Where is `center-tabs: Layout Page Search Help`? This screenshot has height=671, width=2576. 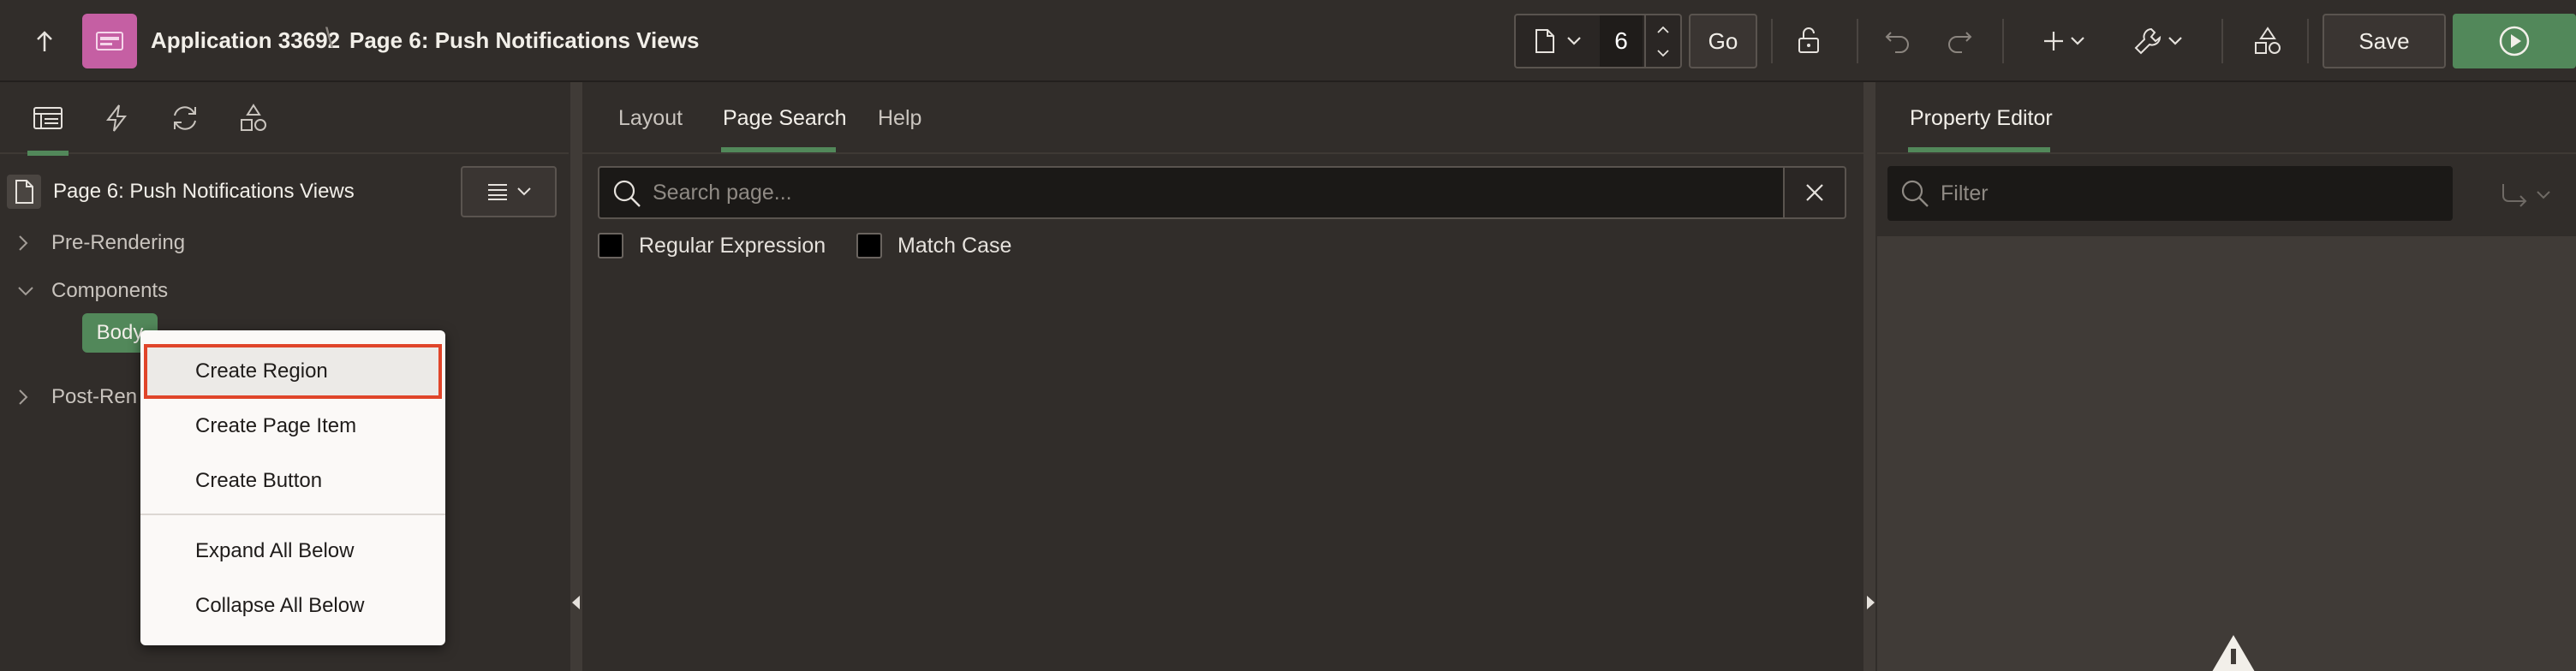 center-tabs: Layout Page Search Help is located at coordinates (1222, 118).